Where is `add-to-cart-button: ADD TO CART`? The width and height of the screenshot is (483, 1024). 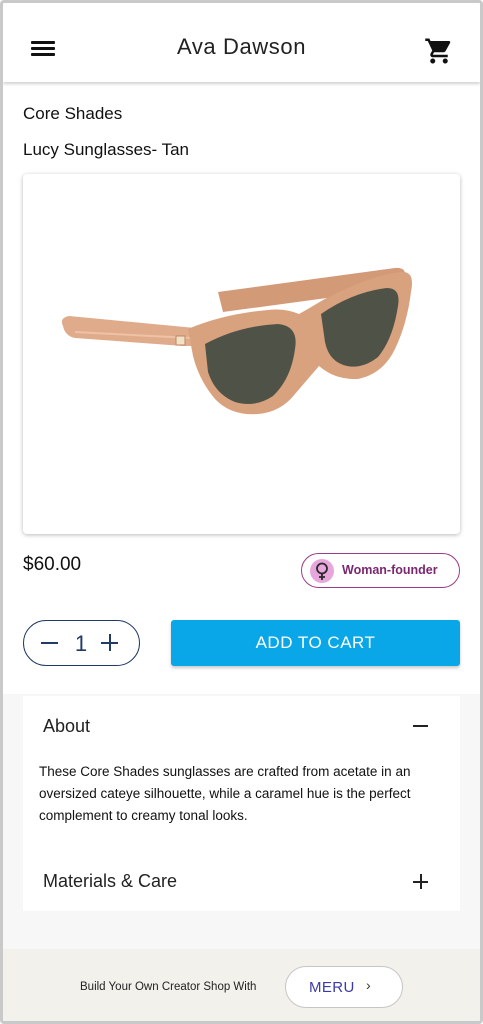 add-to-cart-button: ADD TO CART is located at coordinates (315, 643).